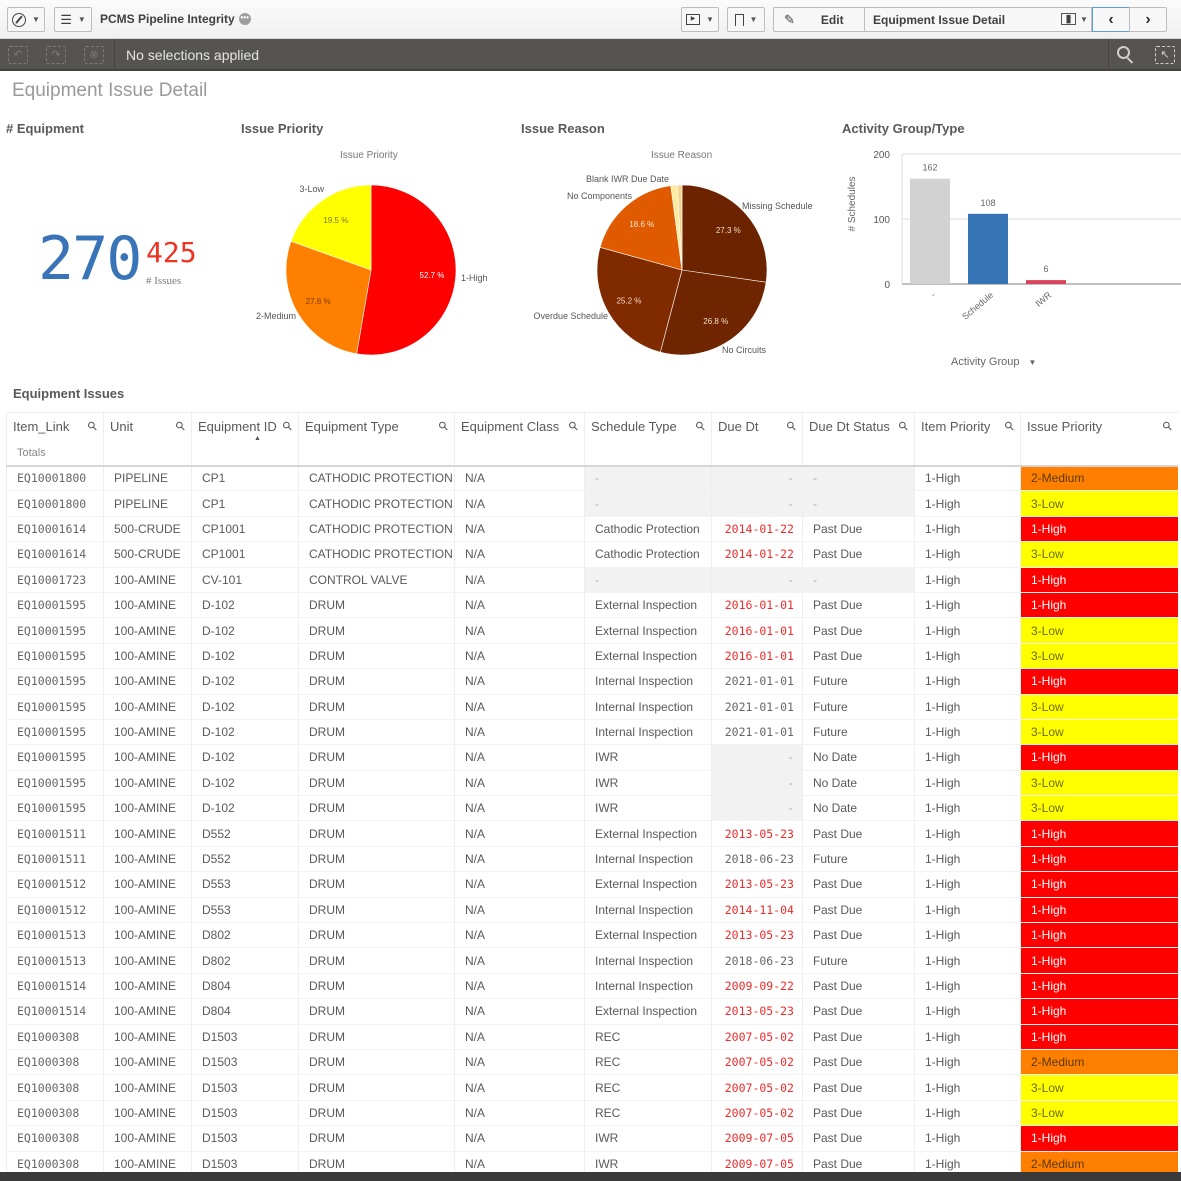 The image size is (1181, 1181). Describe the element at coordinates (55, 935) in the screenshot. I see `cell-item-link: EQ10001513` at that location.